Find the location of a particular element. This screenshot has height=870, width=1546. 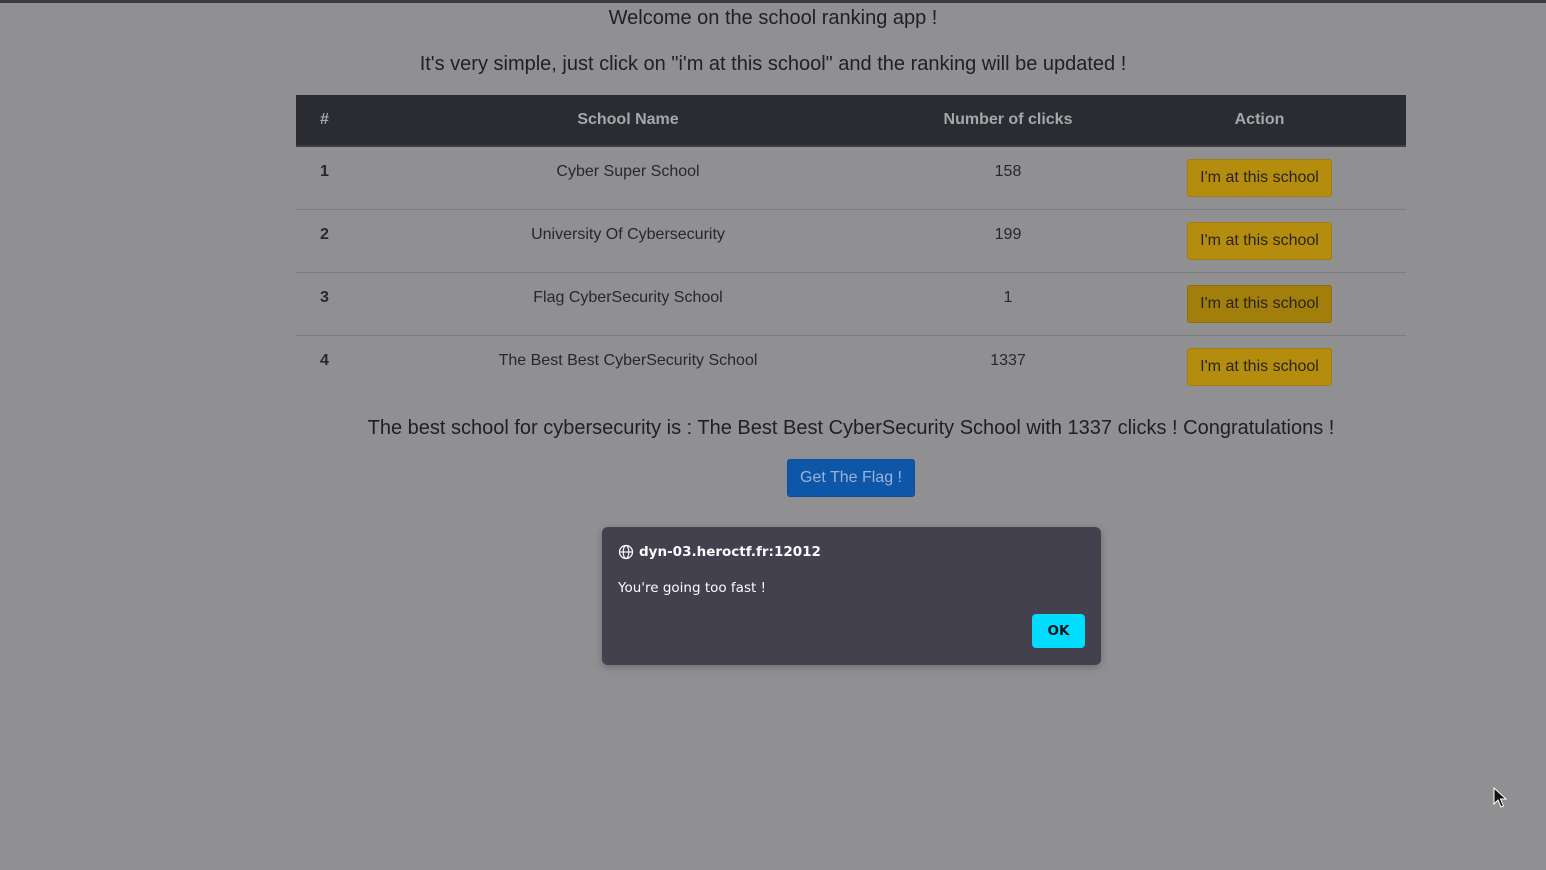

best-school-message: The best school for cybersecurity is is located at coordinates (851, 428).